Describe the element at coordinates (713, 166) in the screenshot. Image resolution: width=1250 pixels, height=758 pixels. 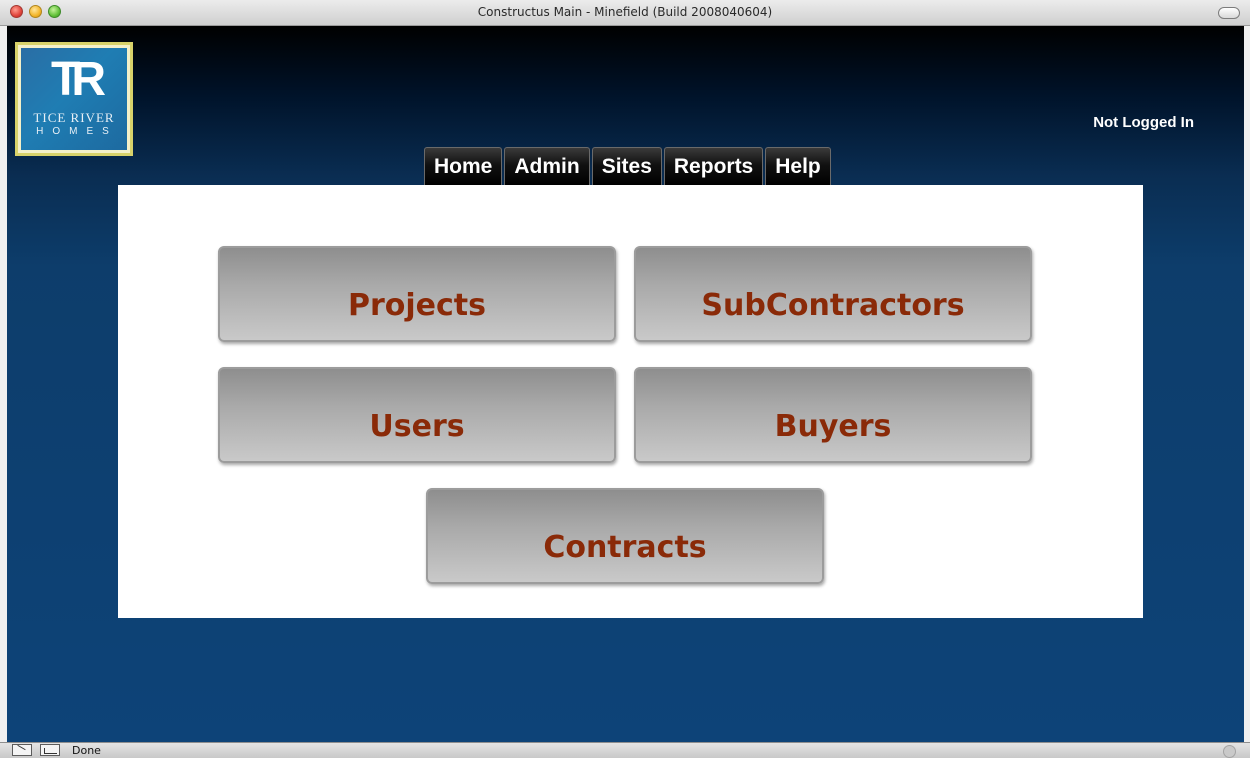
I see `tab-reports: Reports` at that location.